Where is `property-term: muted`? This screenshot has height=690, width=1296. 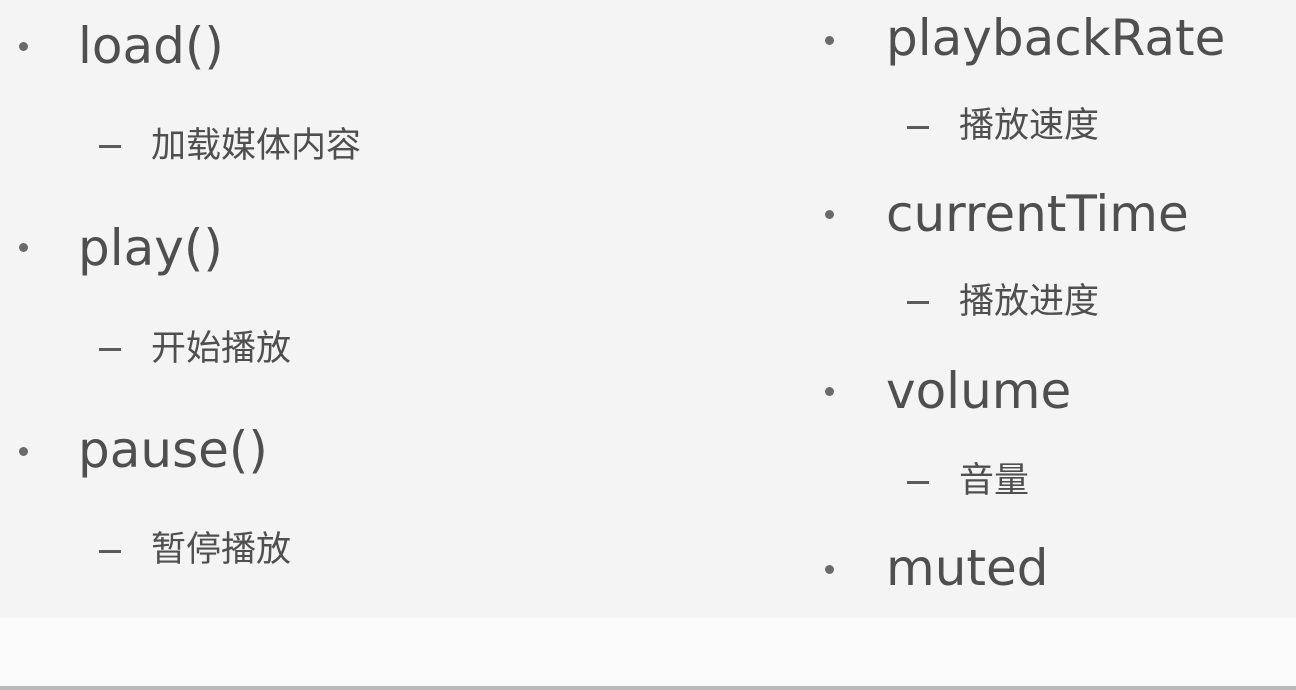
property-term: muted is located at coordinates (967, 568).